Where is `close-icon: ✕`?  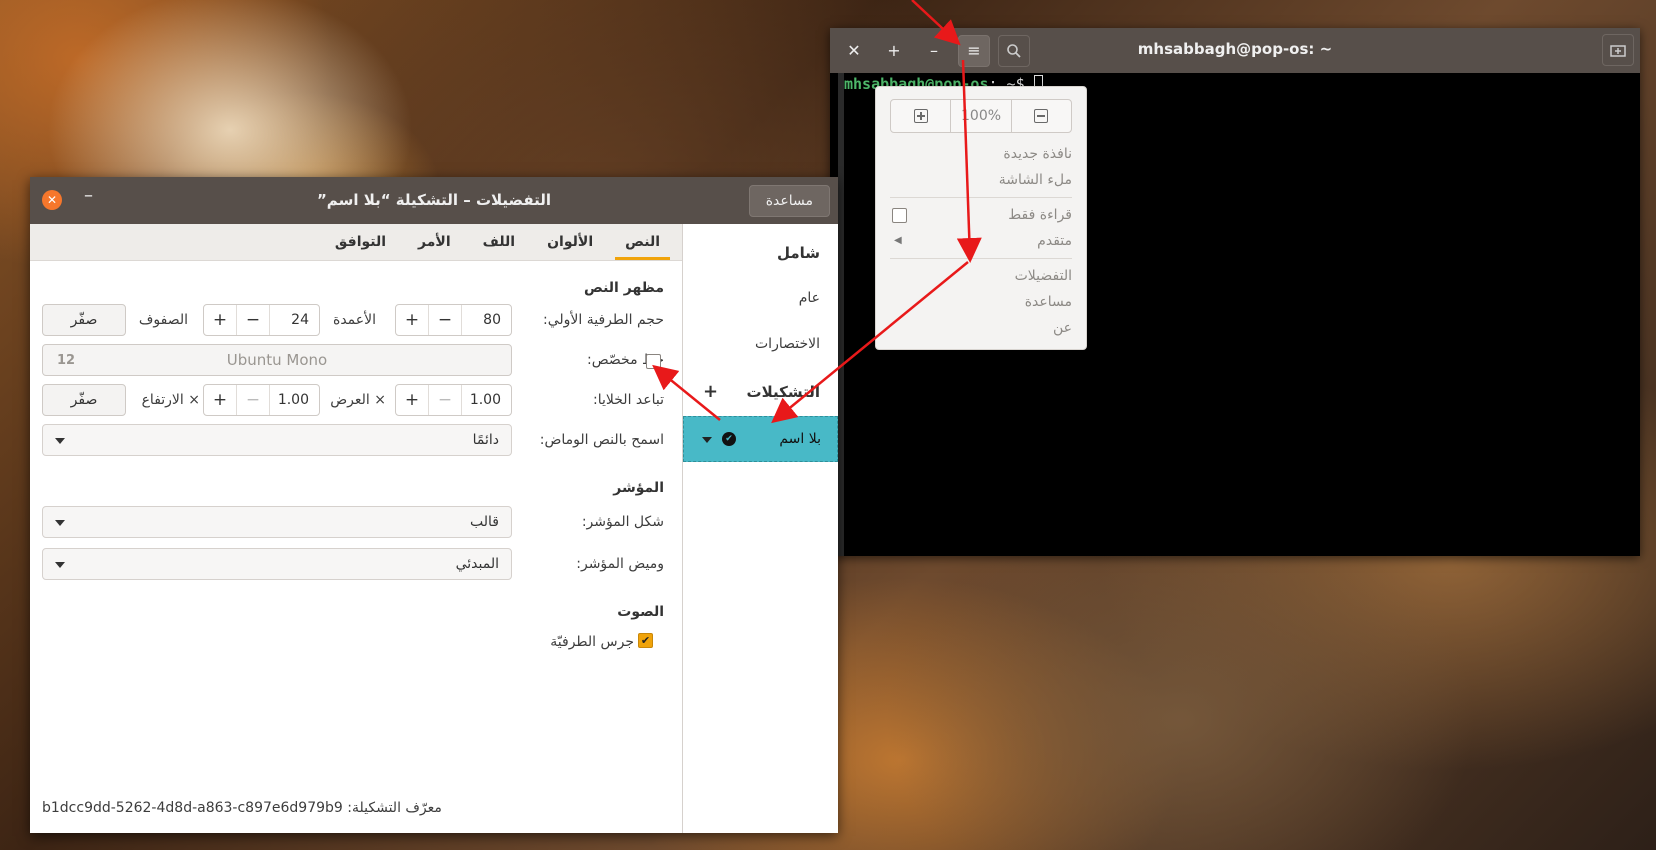 close-icon: ✕ is located at coordinates (854, 50).